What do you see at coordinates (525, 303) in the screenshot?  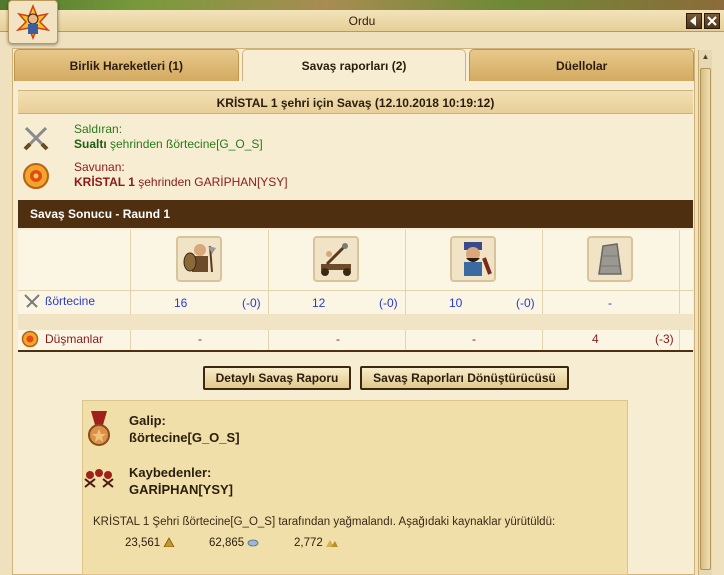 I see `attacker-unit-3-loss: (-0)` at bounding box center [525, 303].